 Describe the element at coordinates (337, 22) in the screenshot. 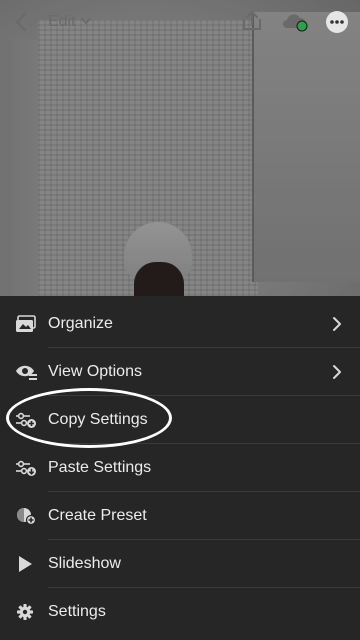

I see `more-icon` at that location.